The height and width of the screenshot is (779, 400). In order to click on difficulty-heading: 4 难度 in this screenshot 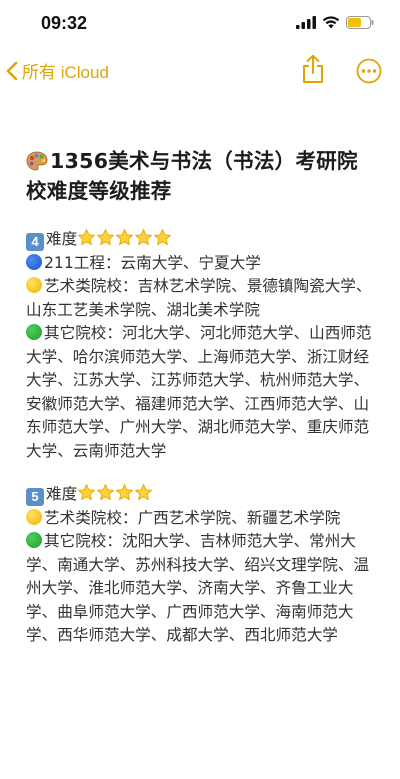, I will do `click(202, 240)`.